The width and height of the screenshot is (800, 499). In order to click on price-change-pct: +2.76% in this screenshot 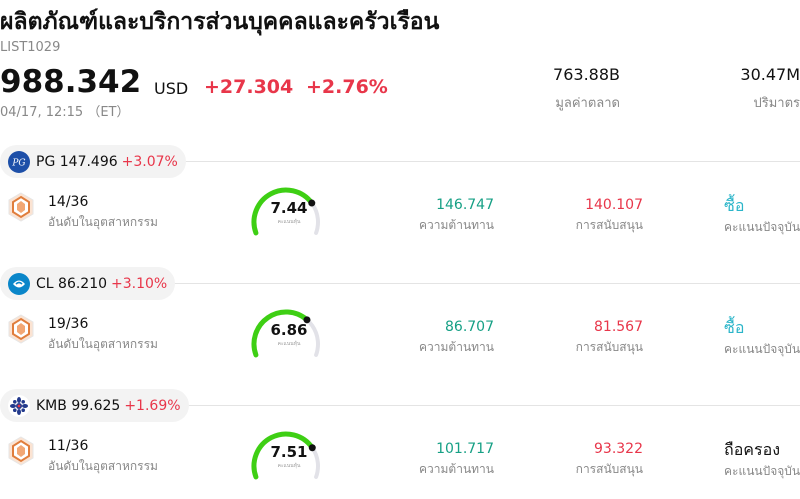, I will do `click(347, 87)`.